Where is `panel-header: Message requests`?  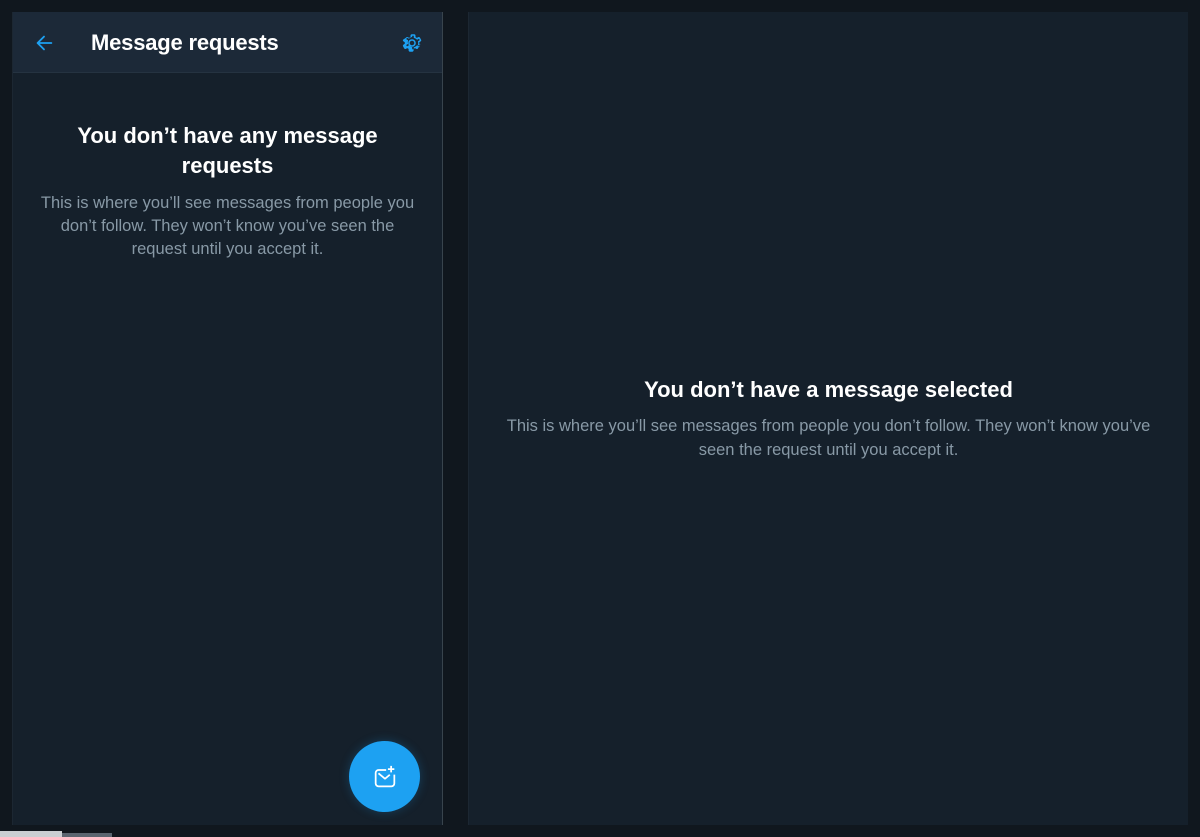
panel-header: Message requests is located at coordinates (227, 42).